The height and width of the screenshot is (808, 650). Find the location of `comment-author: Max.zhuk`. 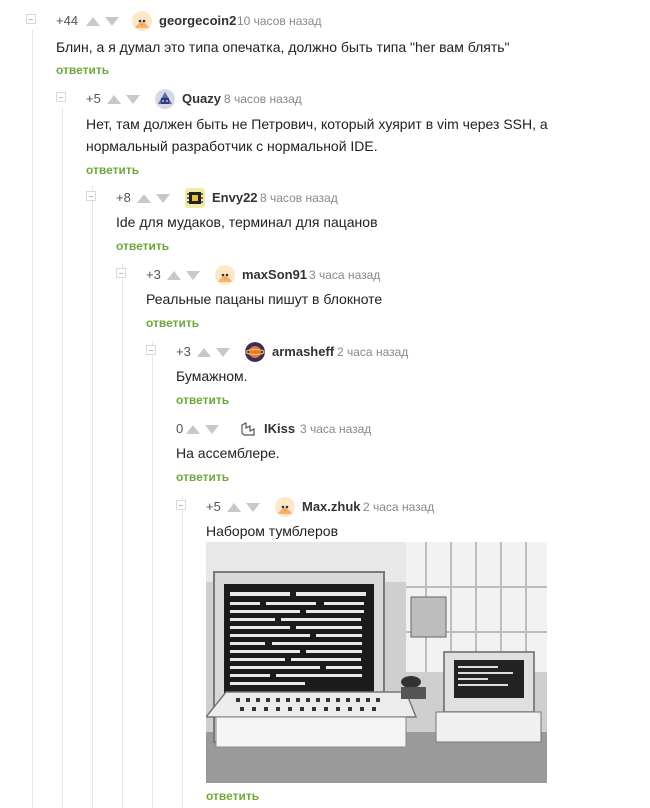

comment-author: Max.zhuk is located at coordinates (331, 506).